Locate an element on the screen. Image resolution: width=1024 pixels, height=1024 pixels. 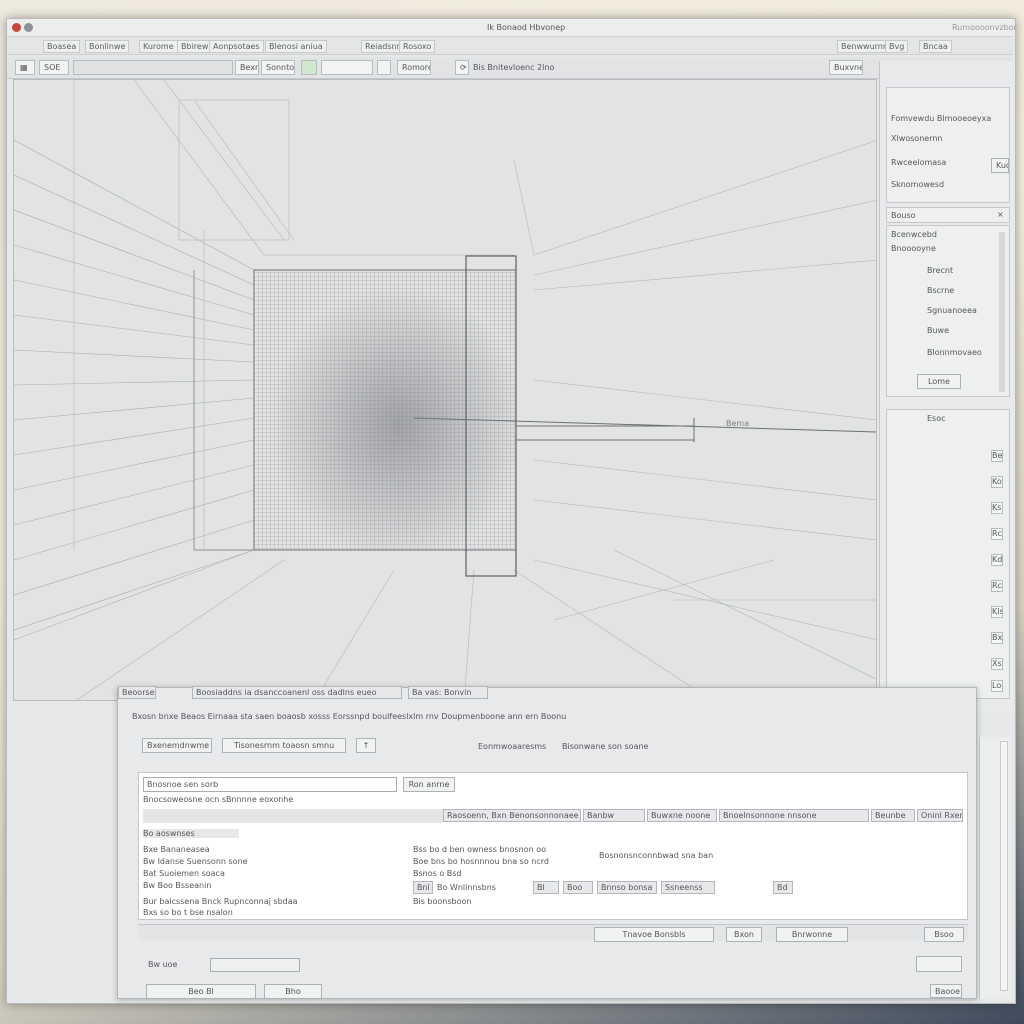
detail-row: Bss bo d ben owness bnosnon oo is located at coordinates (479, 849).